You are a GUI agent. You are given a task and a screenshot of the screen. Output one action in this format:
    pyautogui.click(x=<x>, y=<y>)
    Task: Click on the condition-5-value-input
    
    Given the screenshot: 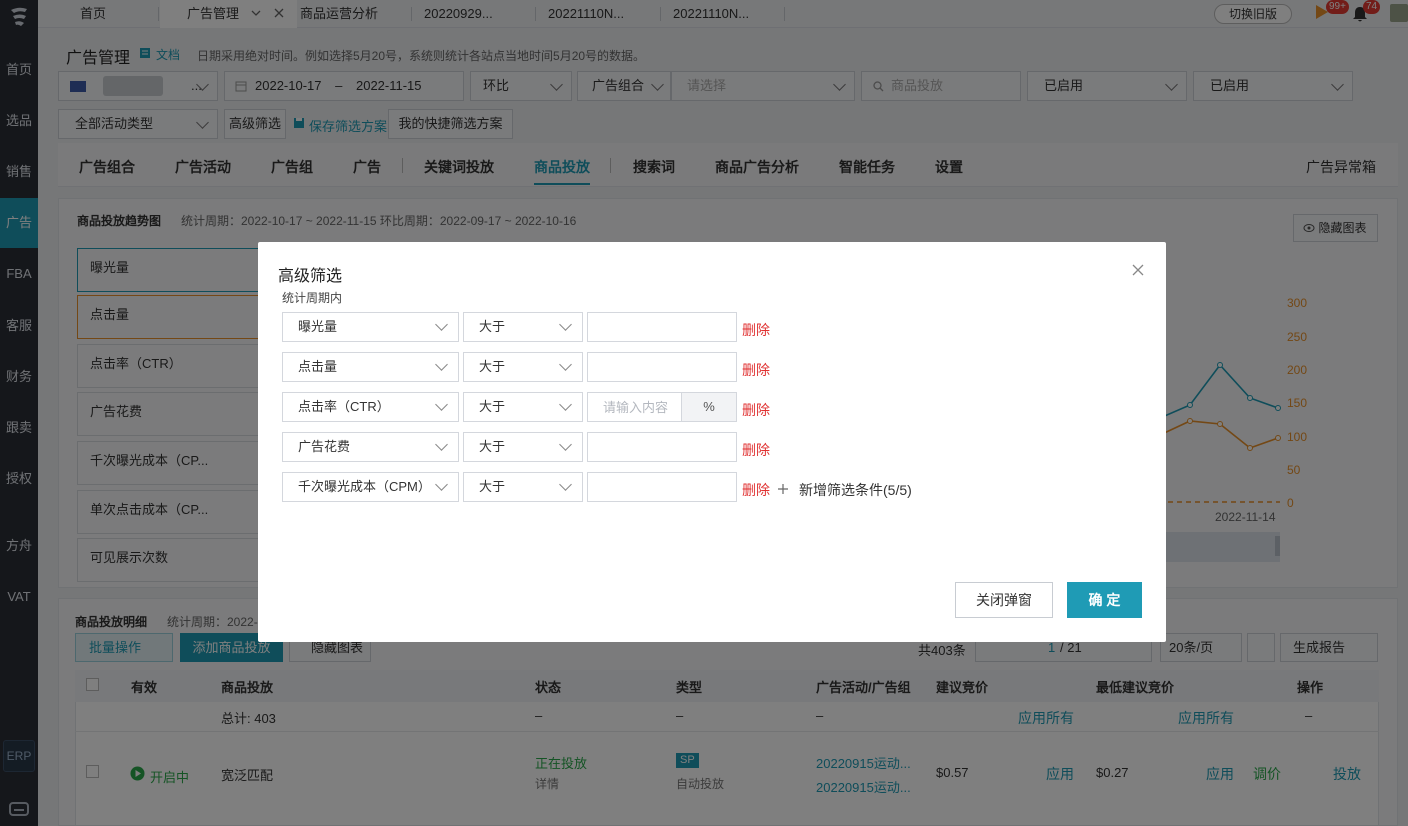 What is the action you would take?
    pyautogui.click(x=662, y=487)
    